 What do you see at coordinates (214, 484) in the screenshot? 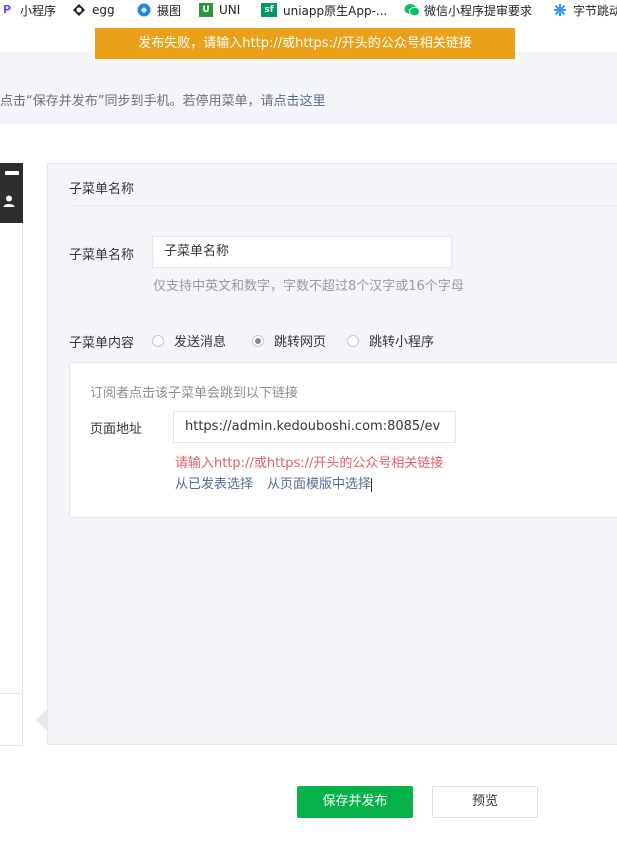
I see `select-published-link: 从已发表选择` at bounding box center [214, 484].